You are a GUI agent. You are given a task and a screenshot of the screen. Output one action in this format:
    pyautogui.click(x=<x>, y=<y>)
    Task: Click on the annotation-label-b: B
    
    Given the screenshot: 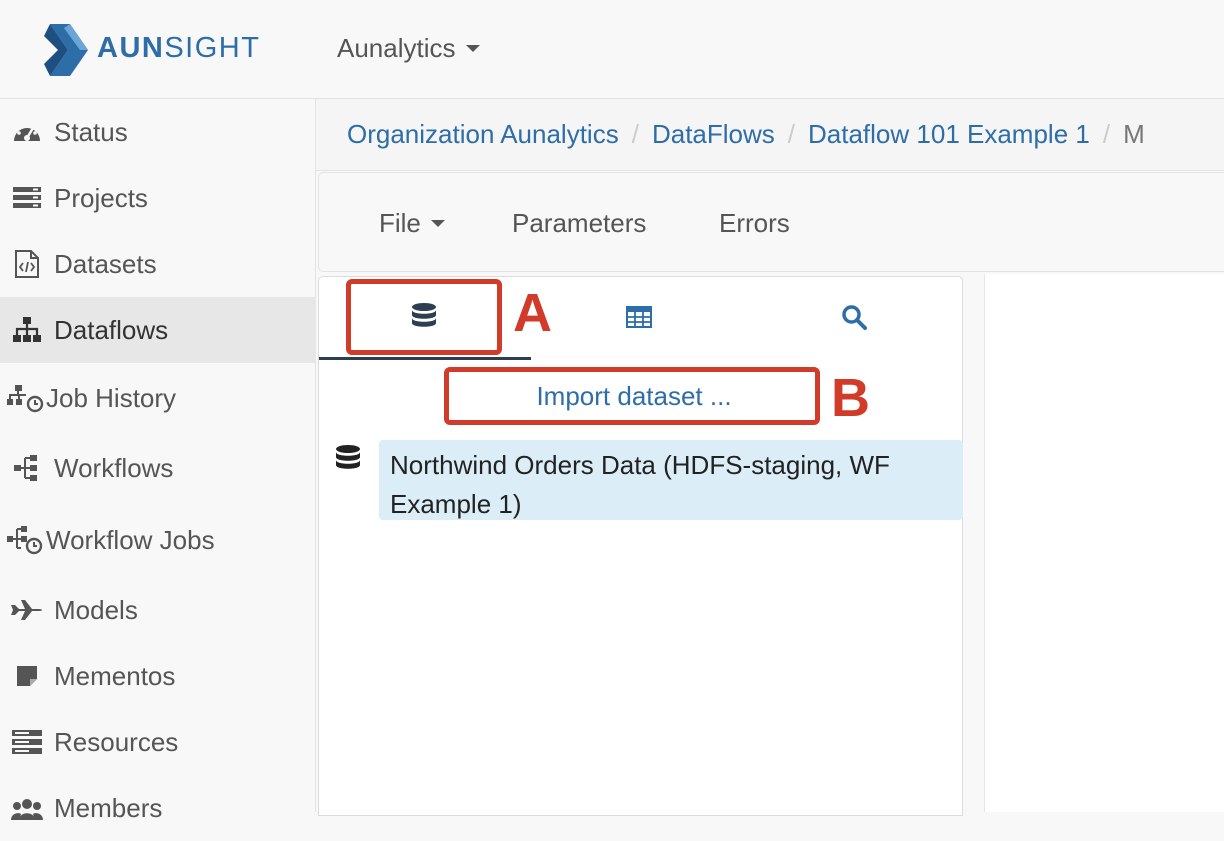 What is the action you would take?
    pyautogui.click(x=850, y=398)
    